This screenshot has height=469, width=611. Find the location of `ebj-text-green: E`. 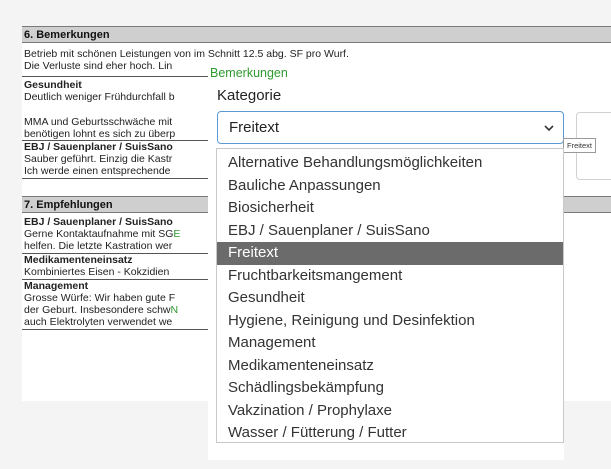

ebj-text-green: E is located at coordinates (177, 234).